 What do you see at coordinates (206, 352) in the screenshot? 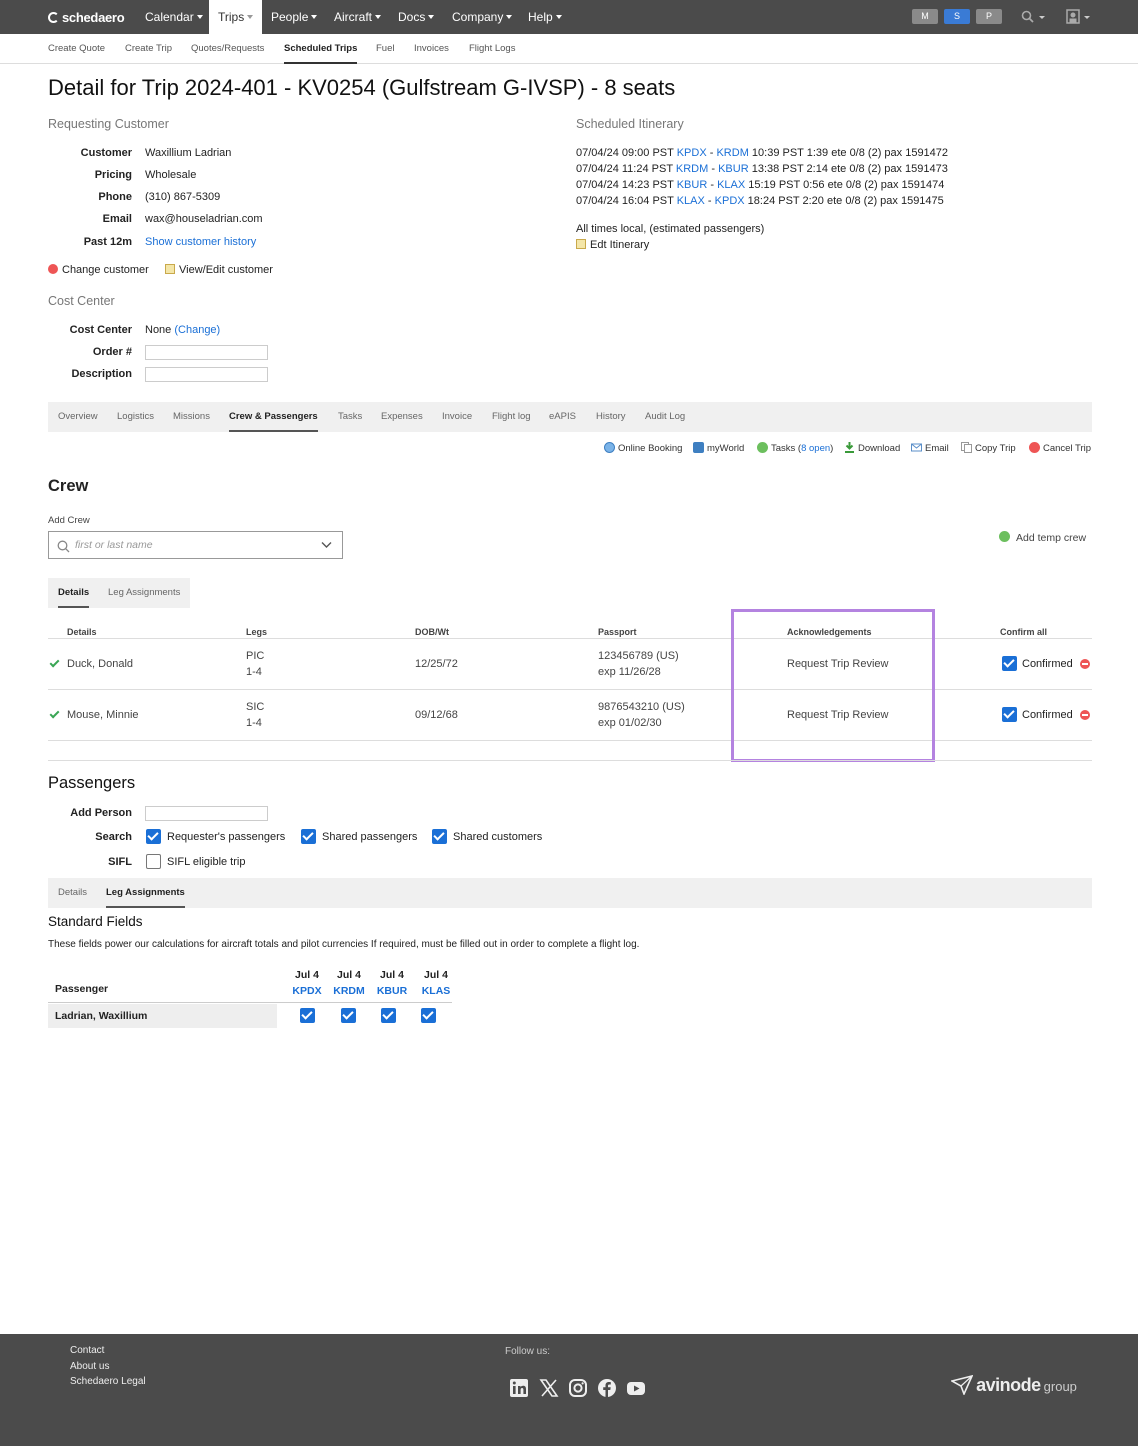
I see `order-number-input` at bounding box center [206, 352].